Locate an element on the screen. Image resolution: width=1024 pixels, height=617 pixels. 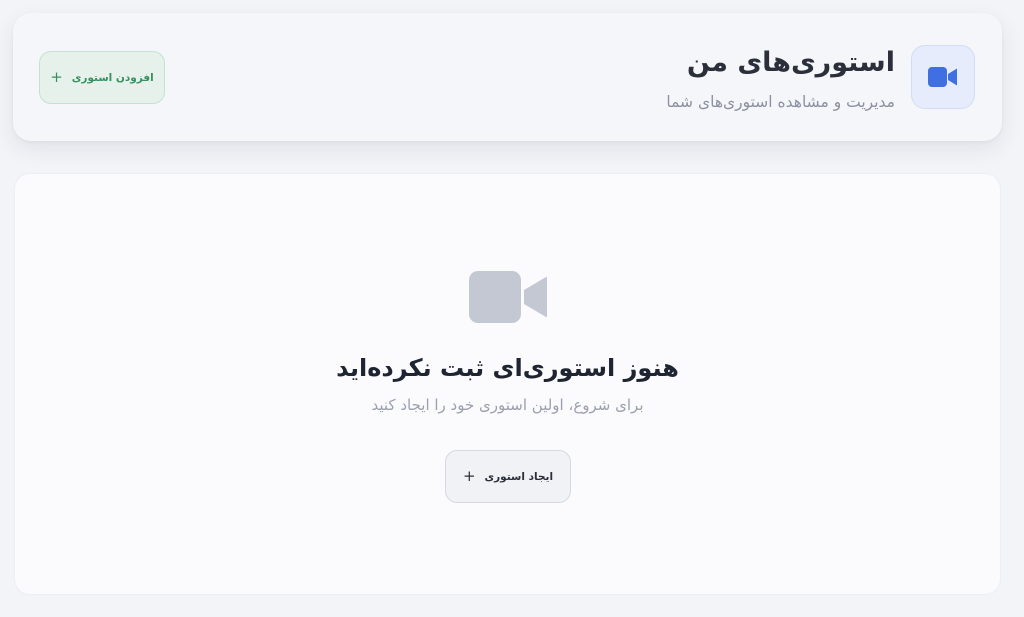
header-icon-box is located at coordinates (943, 77).